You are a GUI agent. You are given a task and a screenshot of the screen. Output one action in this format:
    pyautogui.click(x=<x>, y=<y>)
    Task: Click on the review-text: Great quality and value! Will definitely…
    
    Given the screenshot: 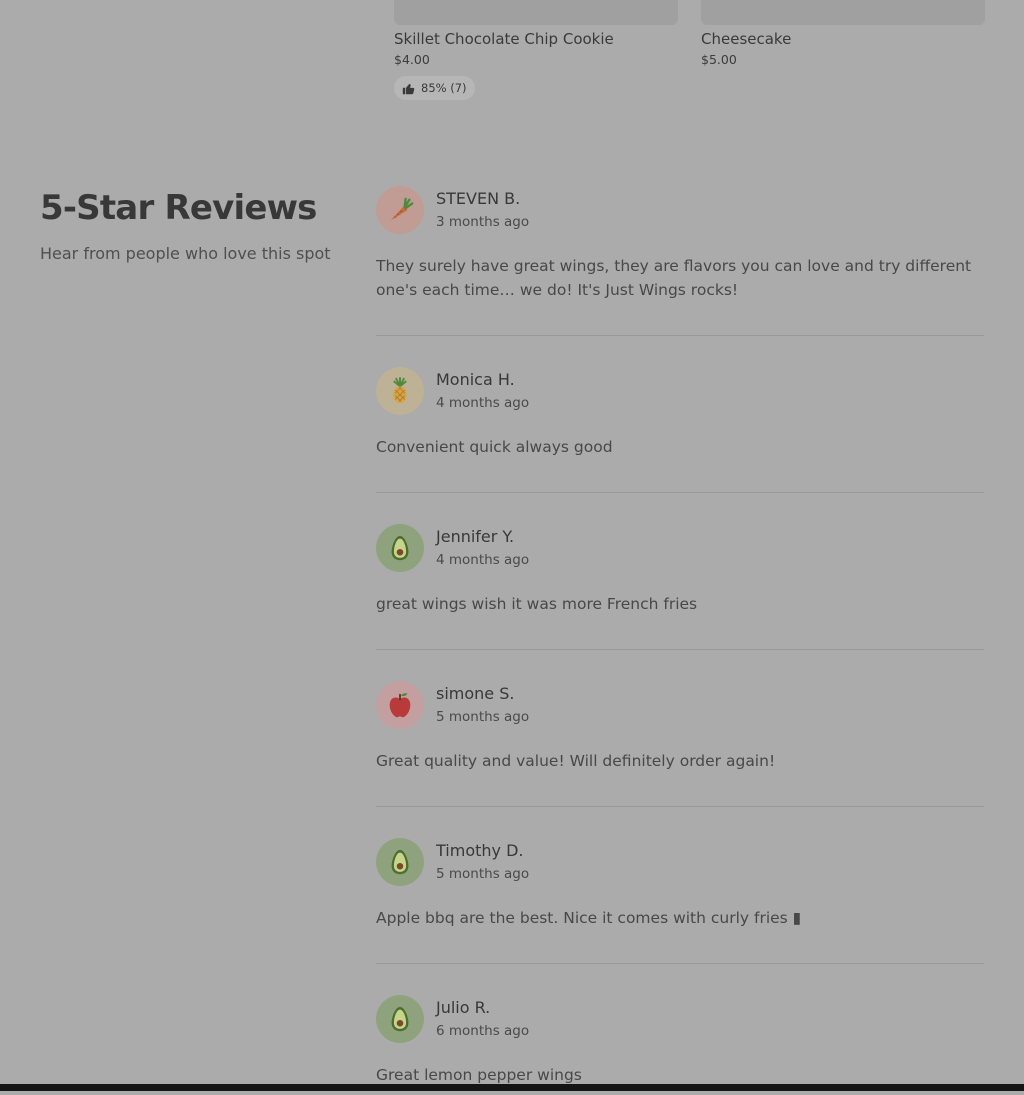 What is the action you would take?
    pyautogui.click(x=576, y=761)
    